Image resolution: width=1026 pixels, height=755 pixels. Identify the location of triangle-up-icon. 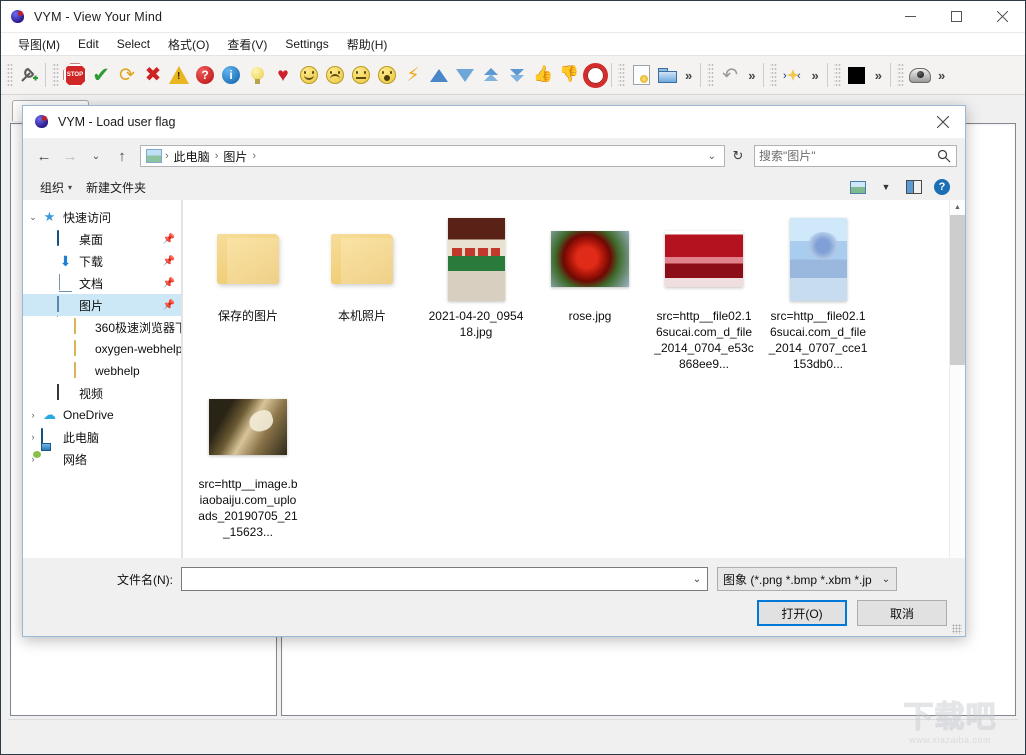
(439, 75).